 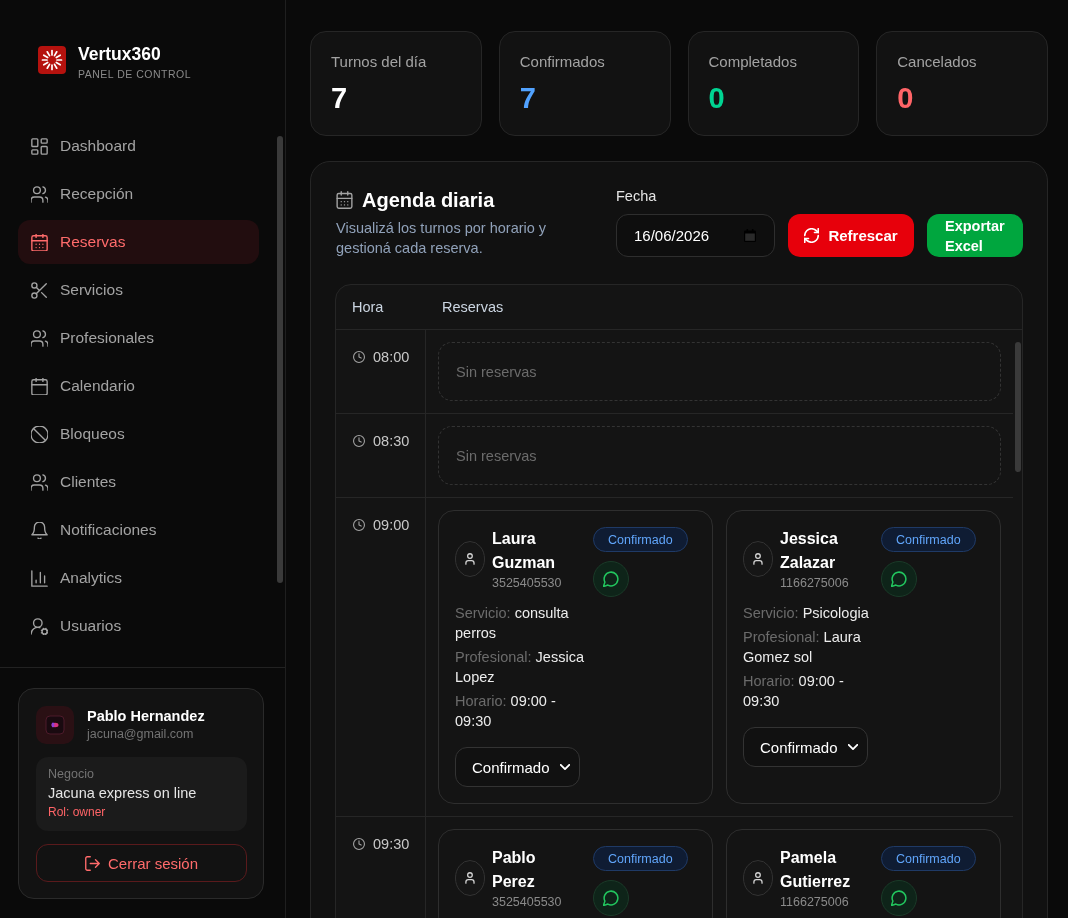 I want to click on user-role: Rol: owner, so click(x=77, y=812).